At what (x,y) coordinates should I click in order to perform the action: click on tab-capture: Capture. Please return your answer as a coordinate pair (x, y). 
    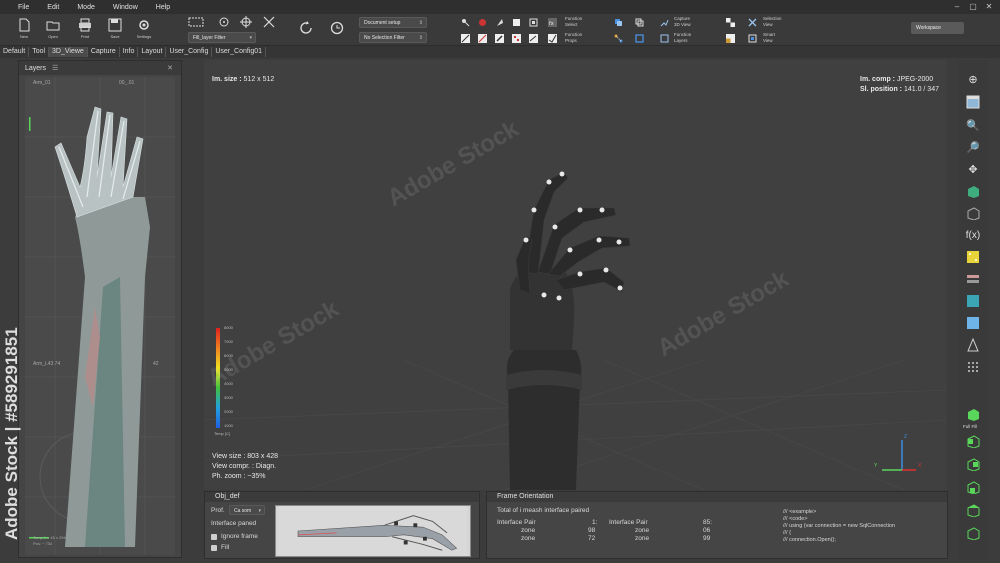
    Looking at the image, I should click on (104, 52).